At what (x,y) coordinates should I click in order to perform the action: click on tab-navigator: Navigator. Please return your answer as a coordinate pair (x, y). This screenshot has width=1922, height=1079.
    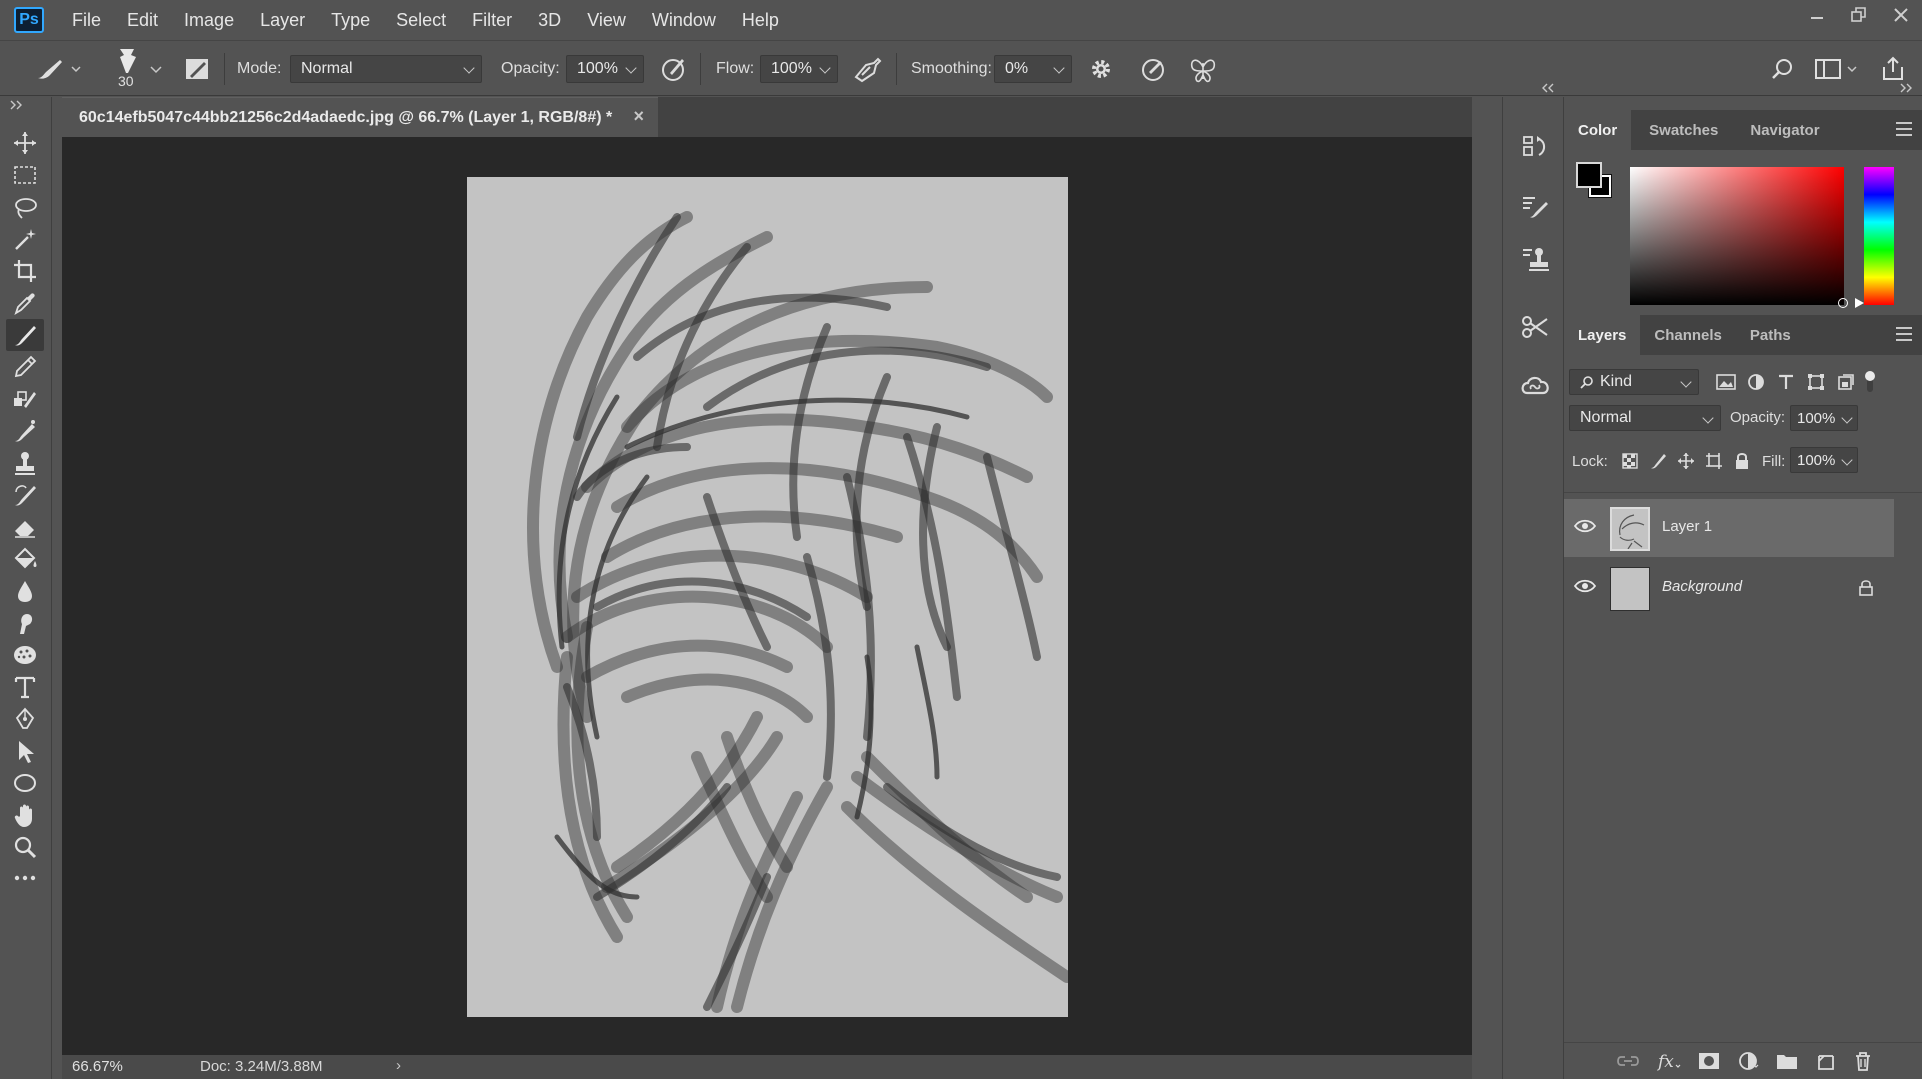
    Looking at the image, I should click on (1782, 130).